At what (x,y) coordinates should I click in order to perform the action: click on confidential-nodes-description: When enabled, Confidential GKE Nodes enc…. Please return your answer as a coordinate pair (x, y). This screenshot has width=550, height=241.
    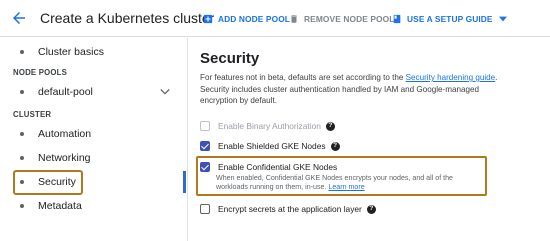
    Looking at the image, I should click on (350, 183).